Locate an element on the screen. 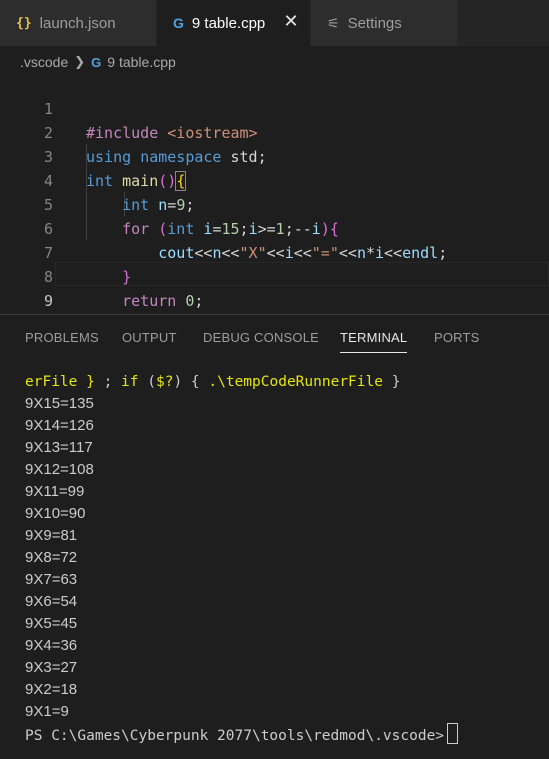  terminal-output-line: 9X11=99 is located at coordinates (55, 491).